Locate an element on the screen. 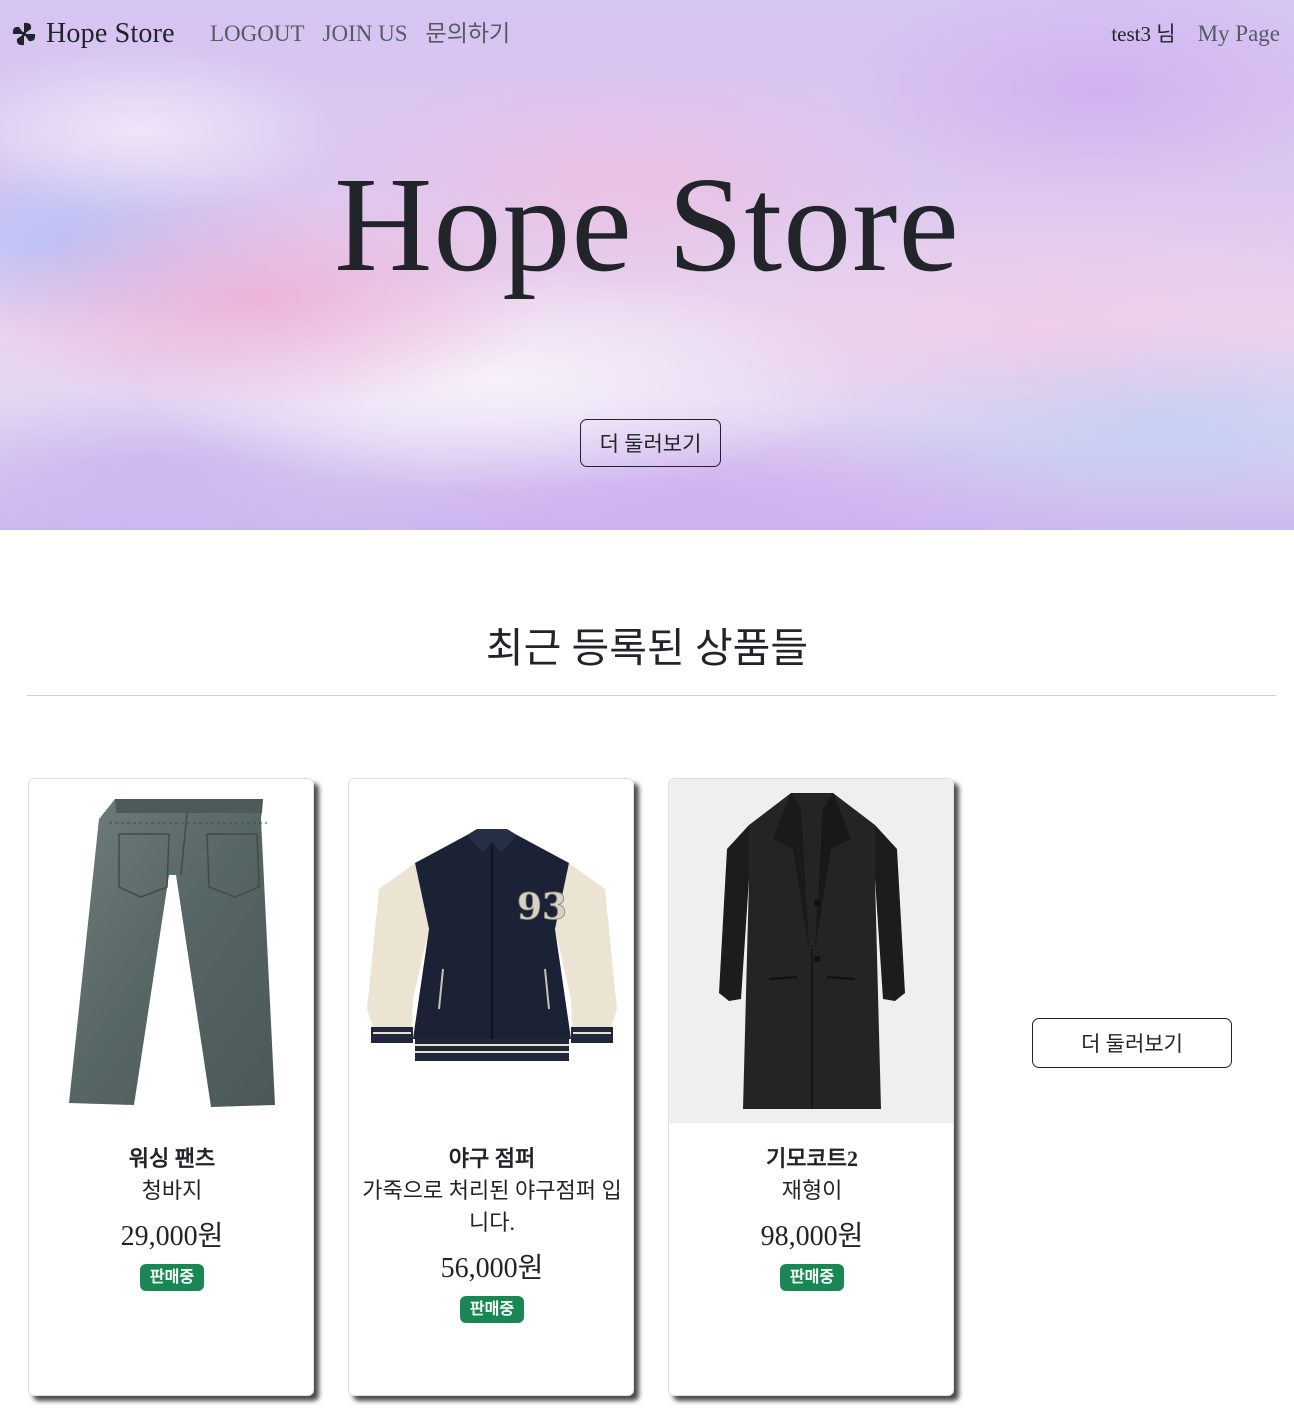 The image size is (1294, 1424). pinwheel-icon is located at coordinates (24, 34).